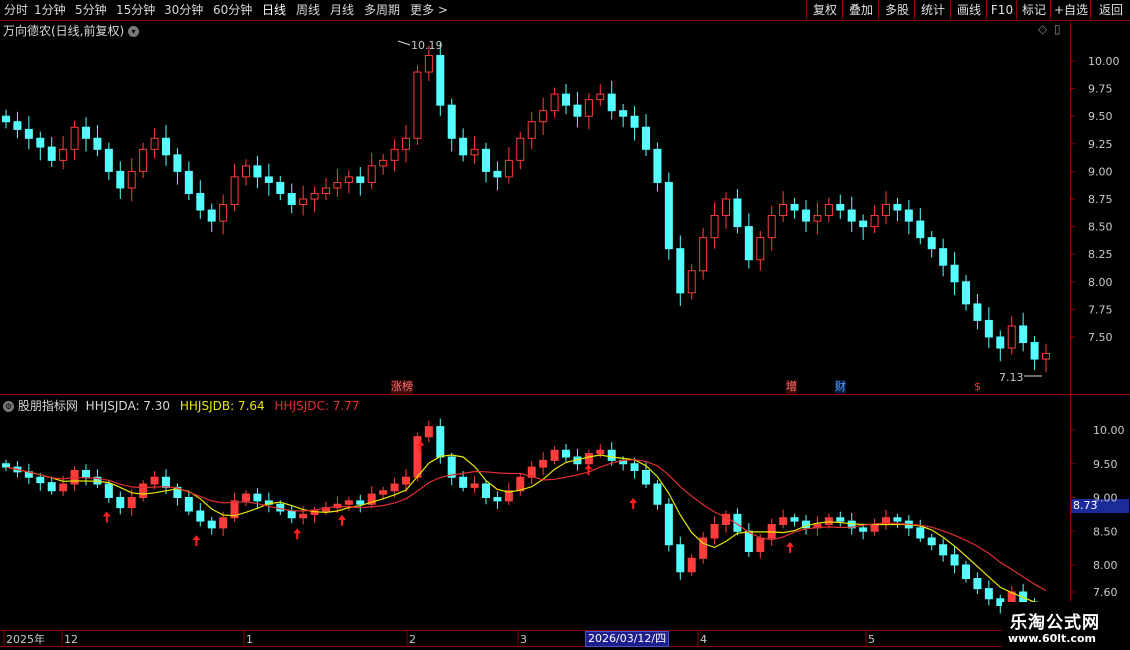  I want to click on watermark: 乐淘公式网 www.60lt.com, so click(1066, 626).